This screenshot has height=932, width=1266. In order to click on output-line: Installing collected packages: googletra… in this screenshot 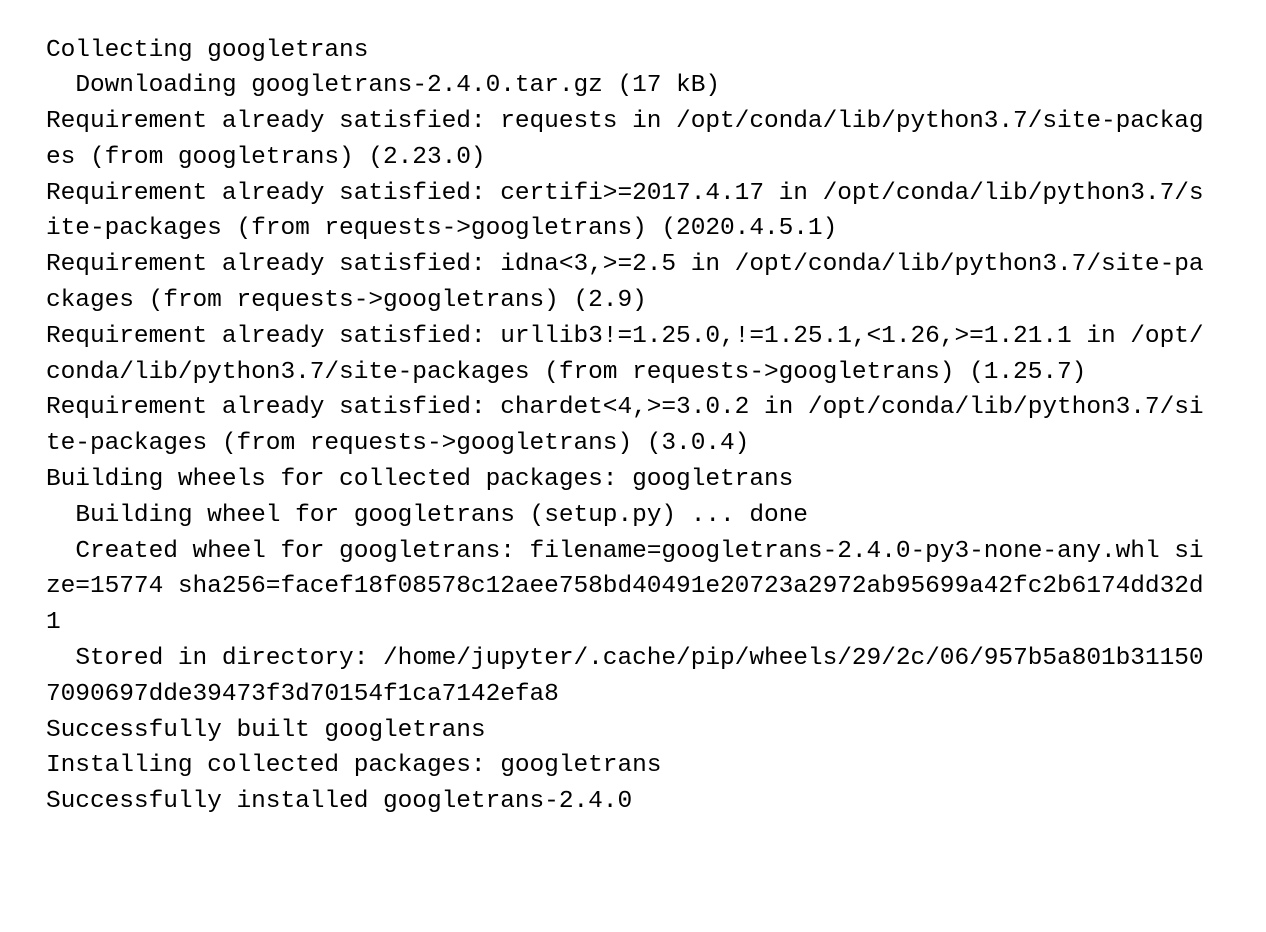, I will do `click(354, 766)`.